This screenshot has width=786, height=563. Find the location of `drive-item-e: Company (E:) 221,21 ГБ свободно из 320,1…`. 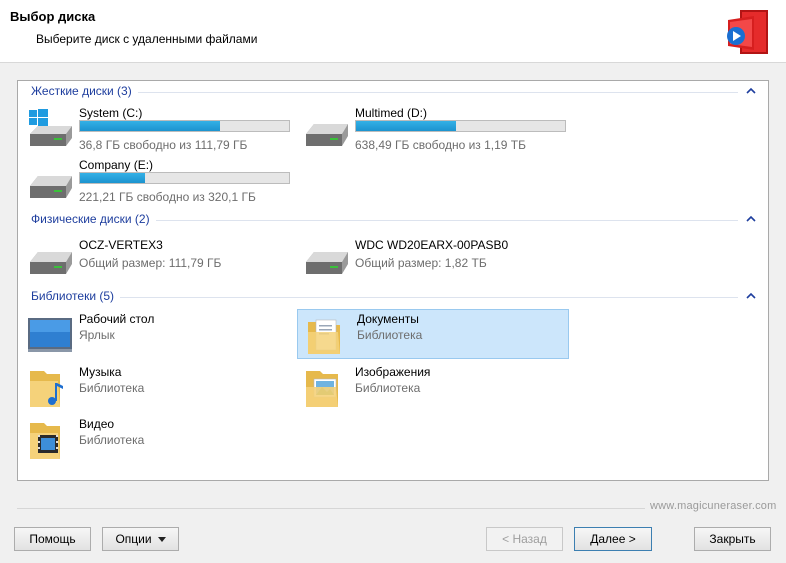

drive-item-e: Company (E:) 221,21 ГБ свободно из 320,1… is located at coordinates (155, 179).